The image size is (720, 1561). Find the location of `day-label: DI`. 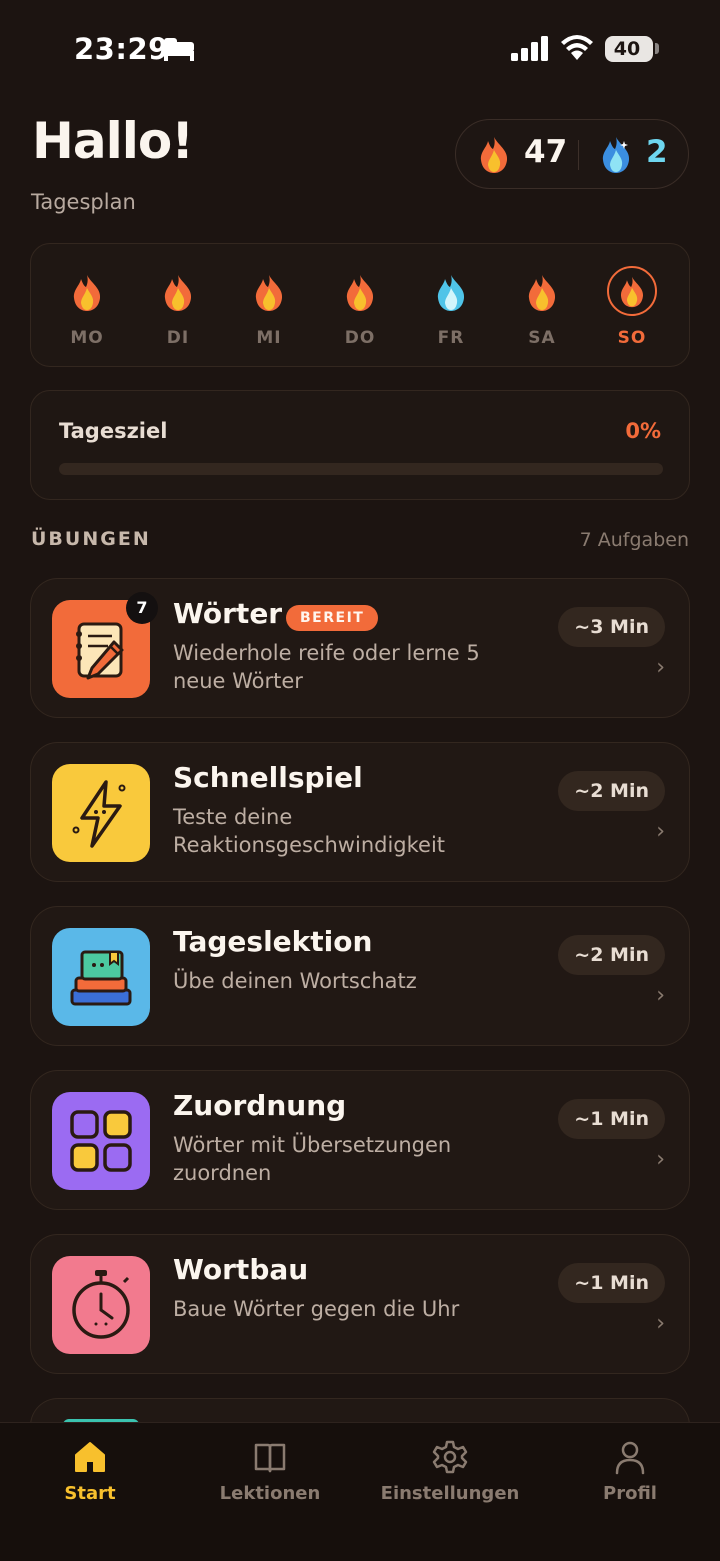

day-label: DI is located at coordinates (178, 338).